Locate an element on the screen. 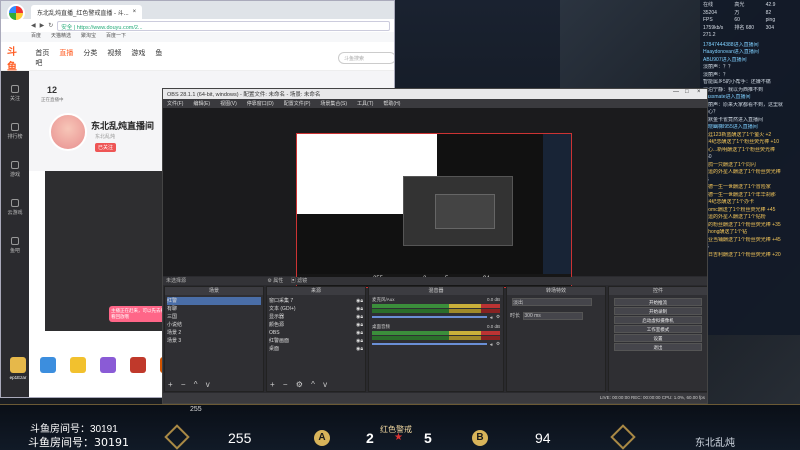  obs-menu-item: 工具(T) is located at coordinates (365, 103).